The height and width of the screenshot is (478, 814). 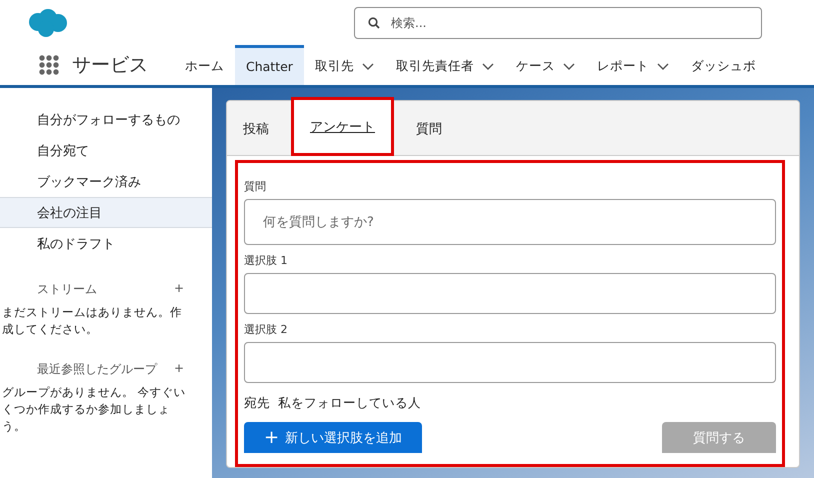 What do you see at coordinates (106, 181) in the screenshot?
I see `sidebar-item: ブックマーク済み` at bounding box center [106, 181].